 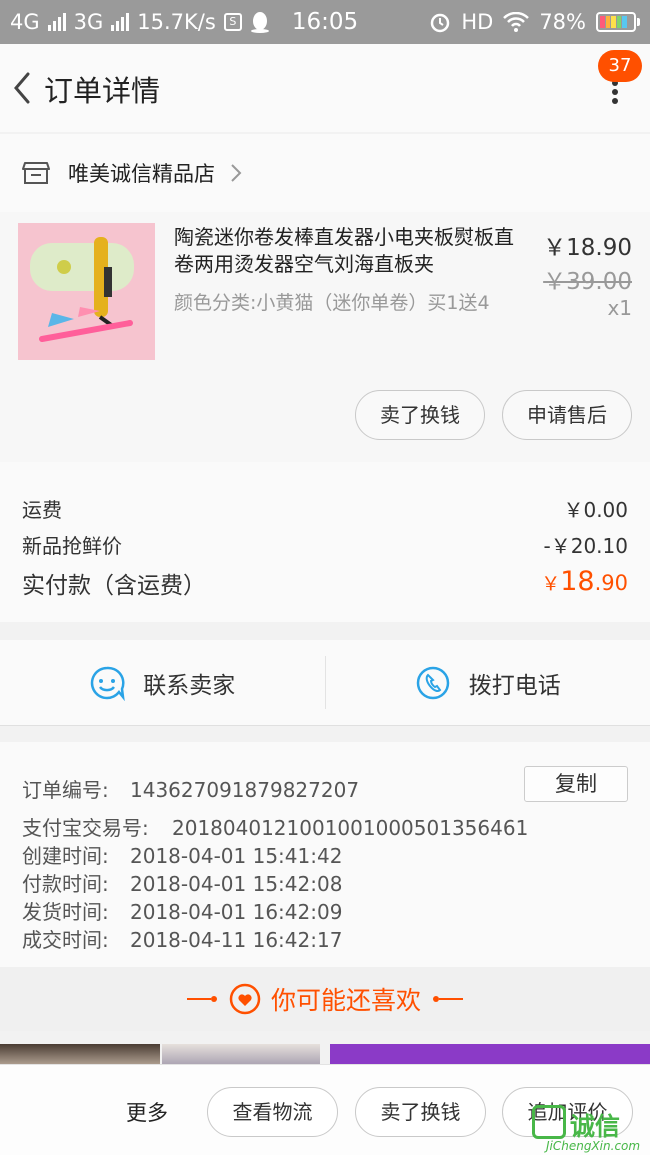 I want to click on discount-row: 新品抢鲜价 -￥20.10, so click(x=325, y=544).